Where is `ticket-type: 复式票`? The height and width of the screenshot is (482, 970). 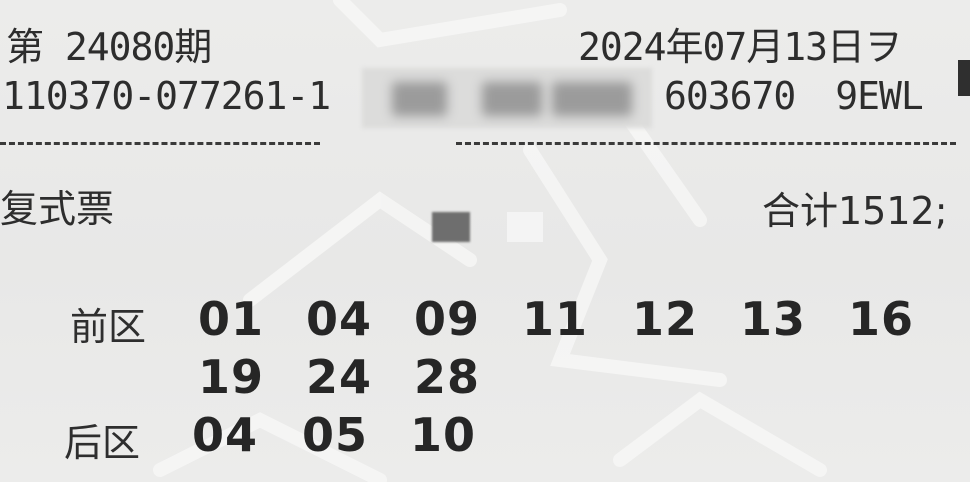 ticket-type: 复式票 is located at coordinates (57, 209).